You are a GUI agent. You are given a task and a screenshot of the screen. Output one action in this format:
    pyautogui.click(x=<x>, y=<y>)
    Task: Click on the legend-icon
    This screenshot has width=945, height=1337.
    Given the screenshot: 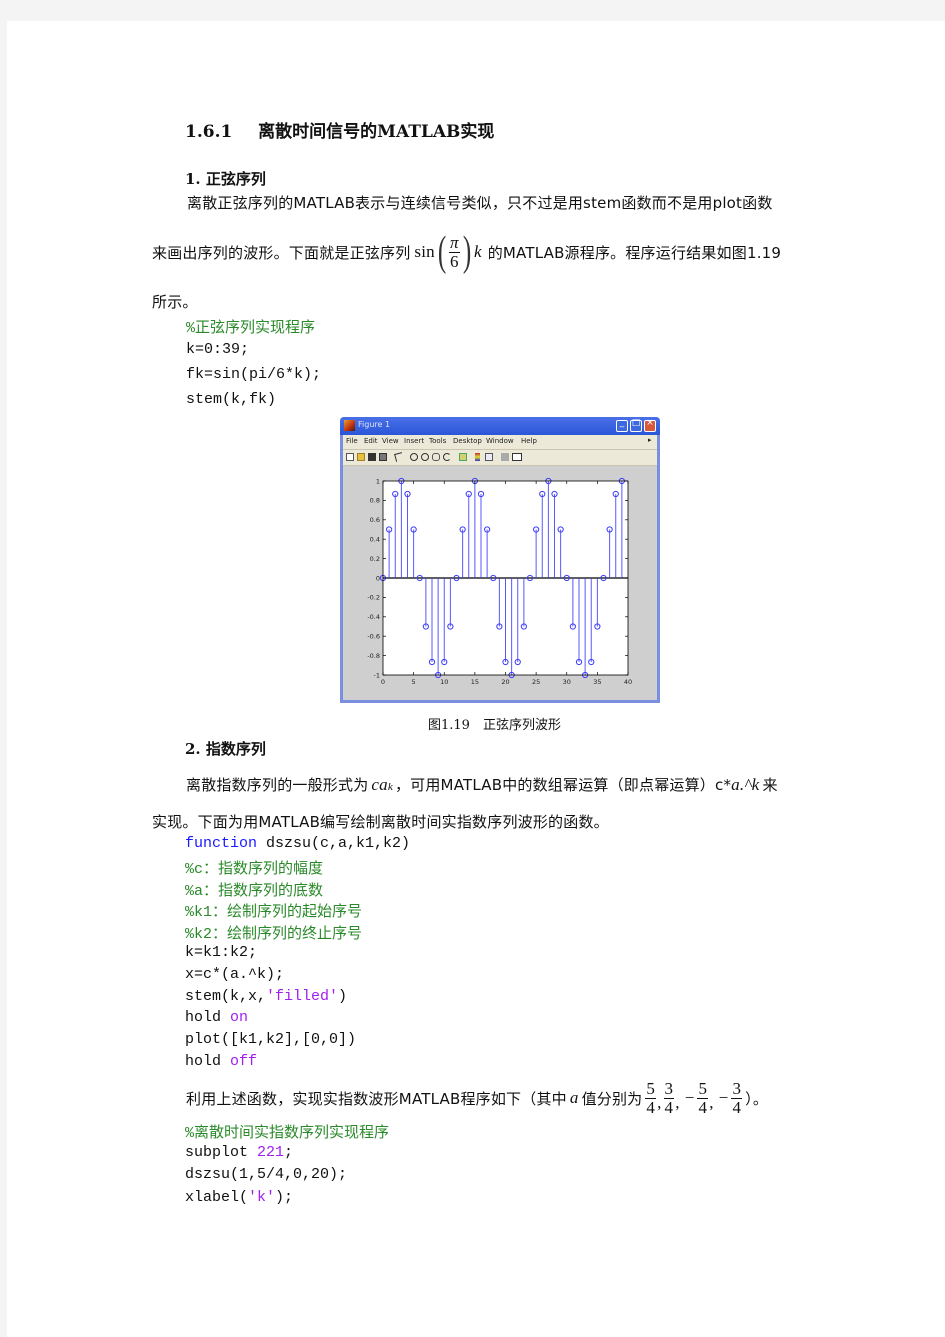 What is the action you would take?
    pyautogui.click(x=489, y=457)
    